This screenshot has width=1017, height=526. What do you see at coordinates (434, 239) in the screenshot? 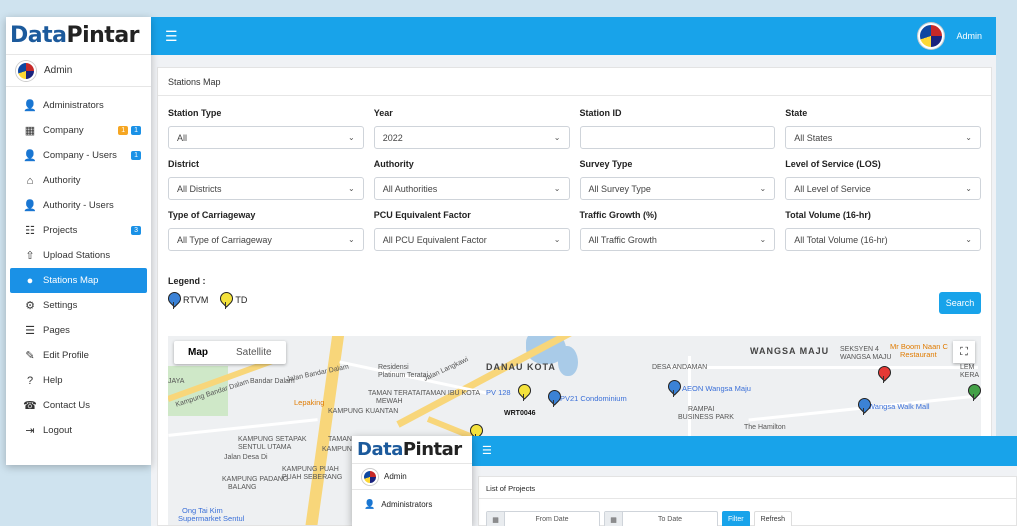
I see `filter-value: All PCU Equivalent Factor` at bounding box center [434, 239].